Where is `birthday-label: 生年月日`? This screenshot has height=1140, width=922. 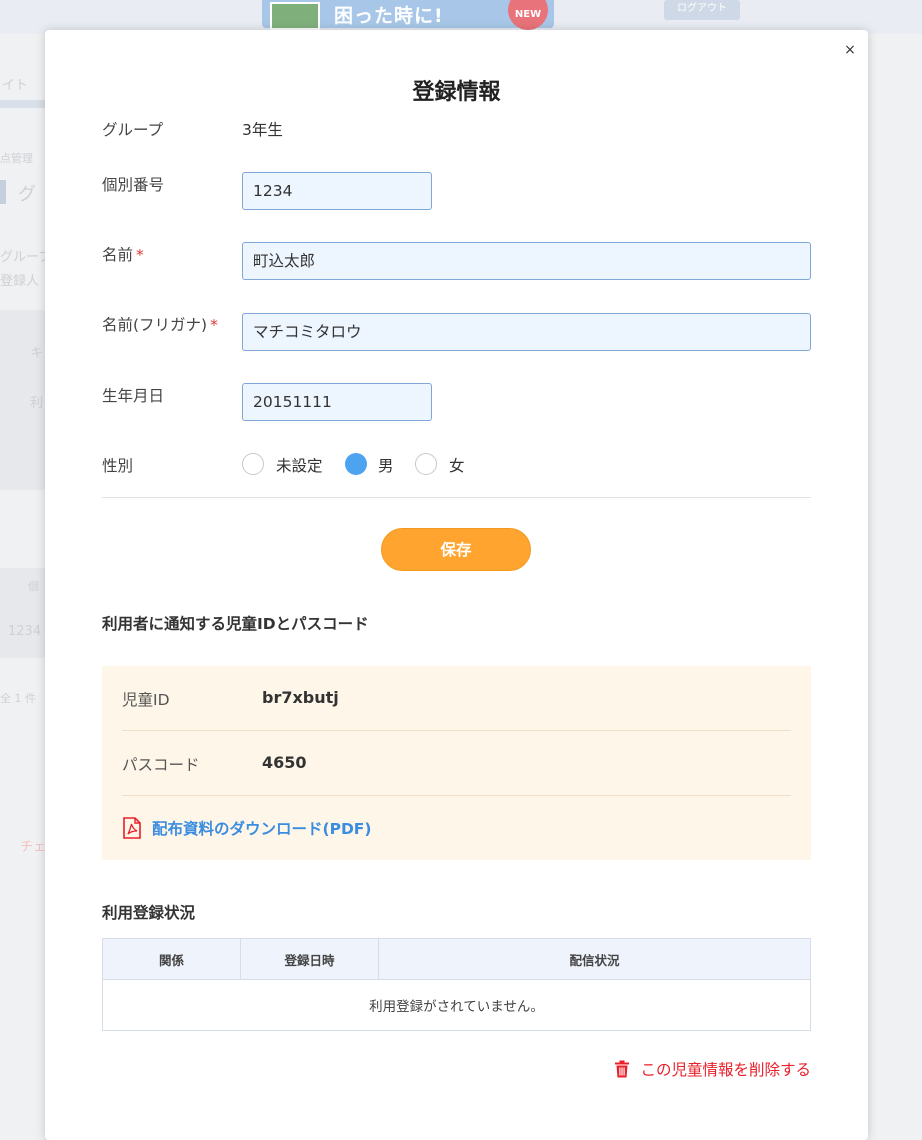 birthday-label: 生年月日 is located at coordinates (133, 396).